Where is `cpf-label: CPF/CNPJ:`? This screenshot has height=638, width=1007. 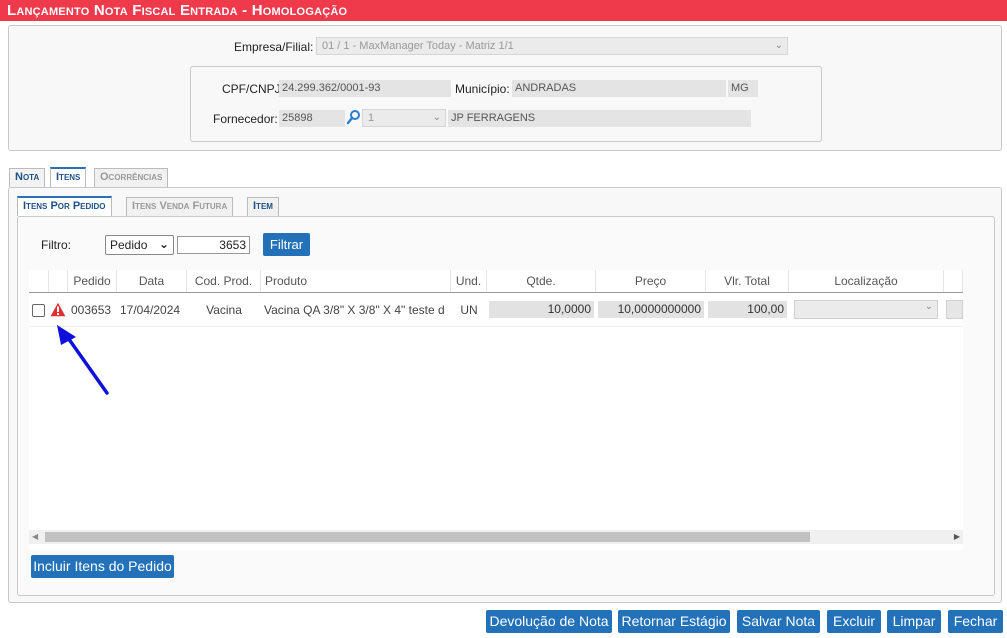
cpf-label: CPF/CNPJ: is located at coordinates (253, 89).